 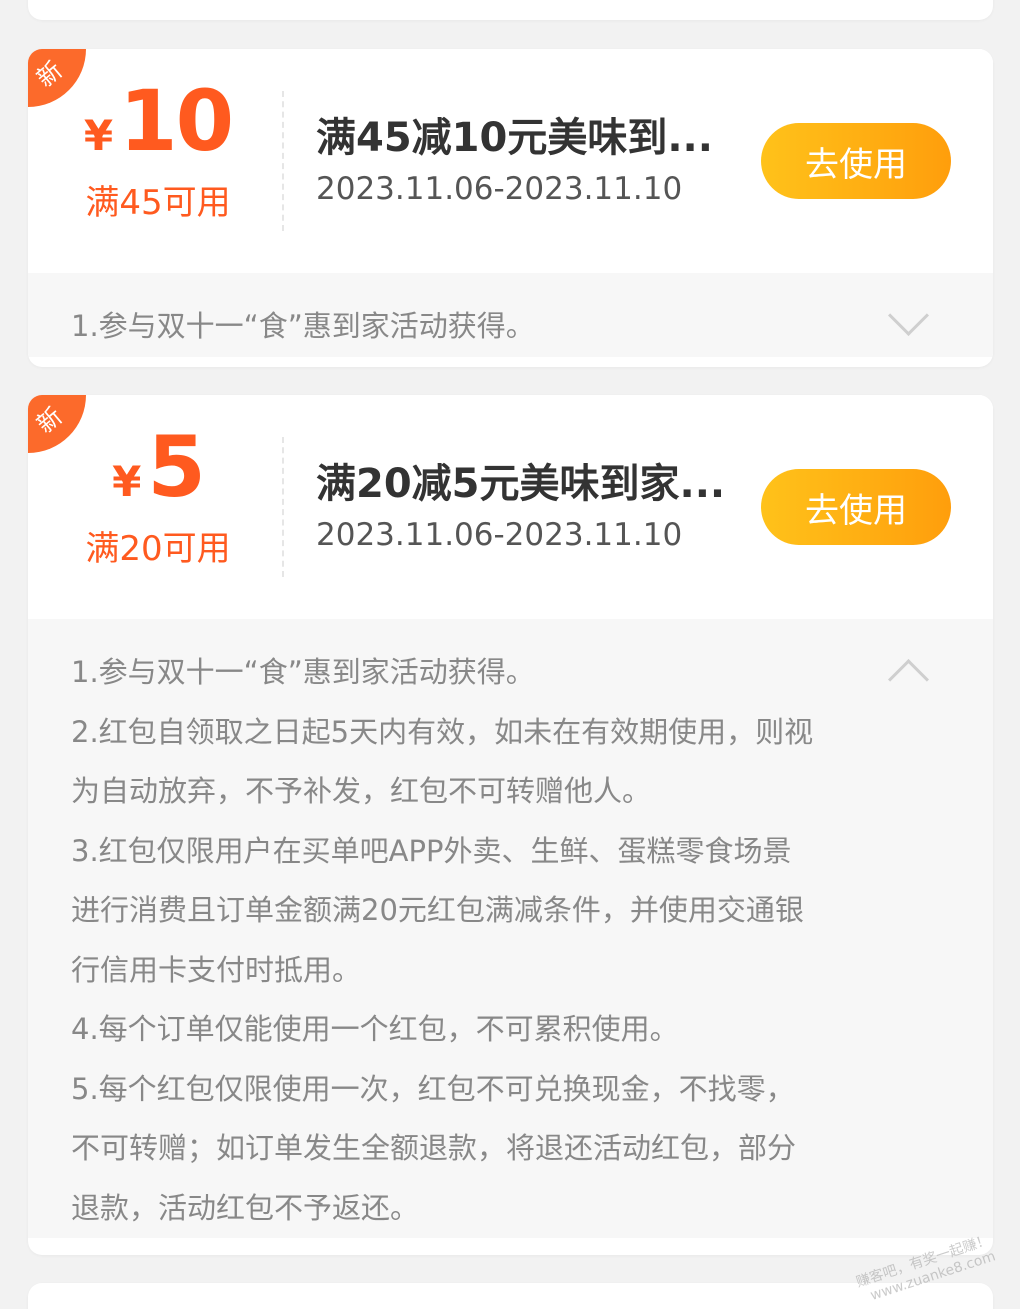 I want to click on coupon-amount-box: ¥ 10 满45可用, so click(x=158, y=151).